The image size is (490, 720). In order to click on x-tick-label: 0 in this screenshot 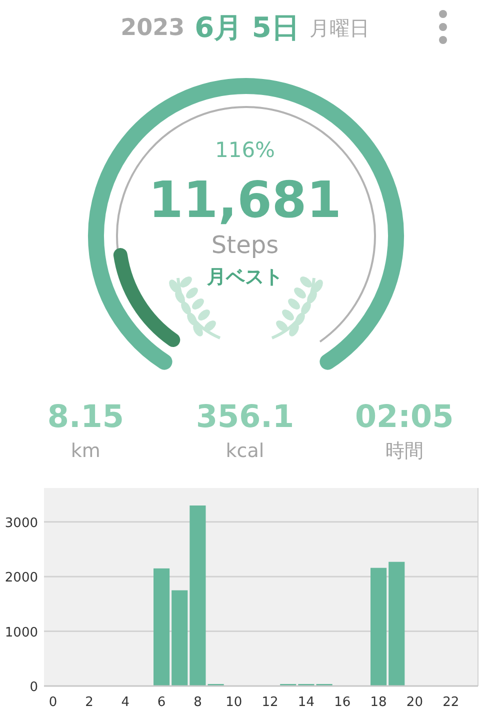, I will do `click(53, 702)`.